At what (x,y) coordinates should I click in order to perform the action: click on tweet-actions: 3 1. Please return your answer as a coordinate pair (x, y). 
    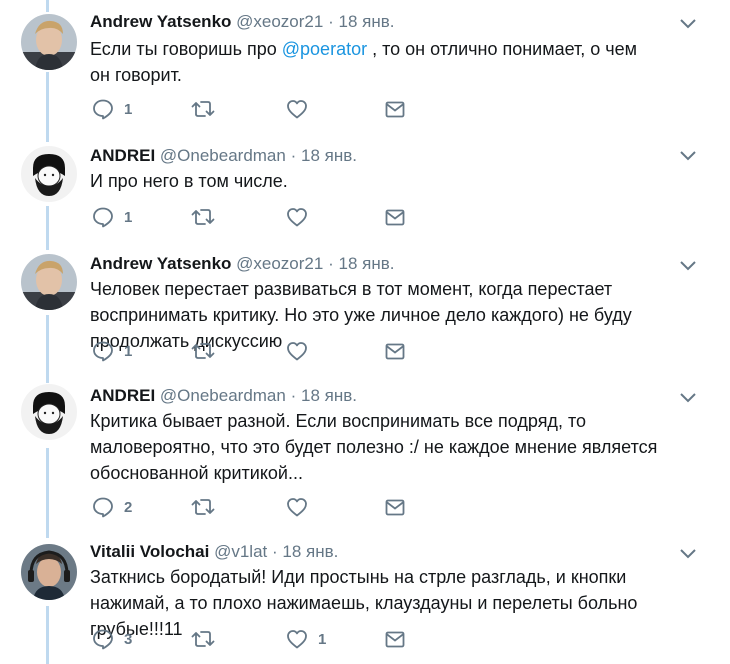
    Looking at the image, I should click on (257, 639).